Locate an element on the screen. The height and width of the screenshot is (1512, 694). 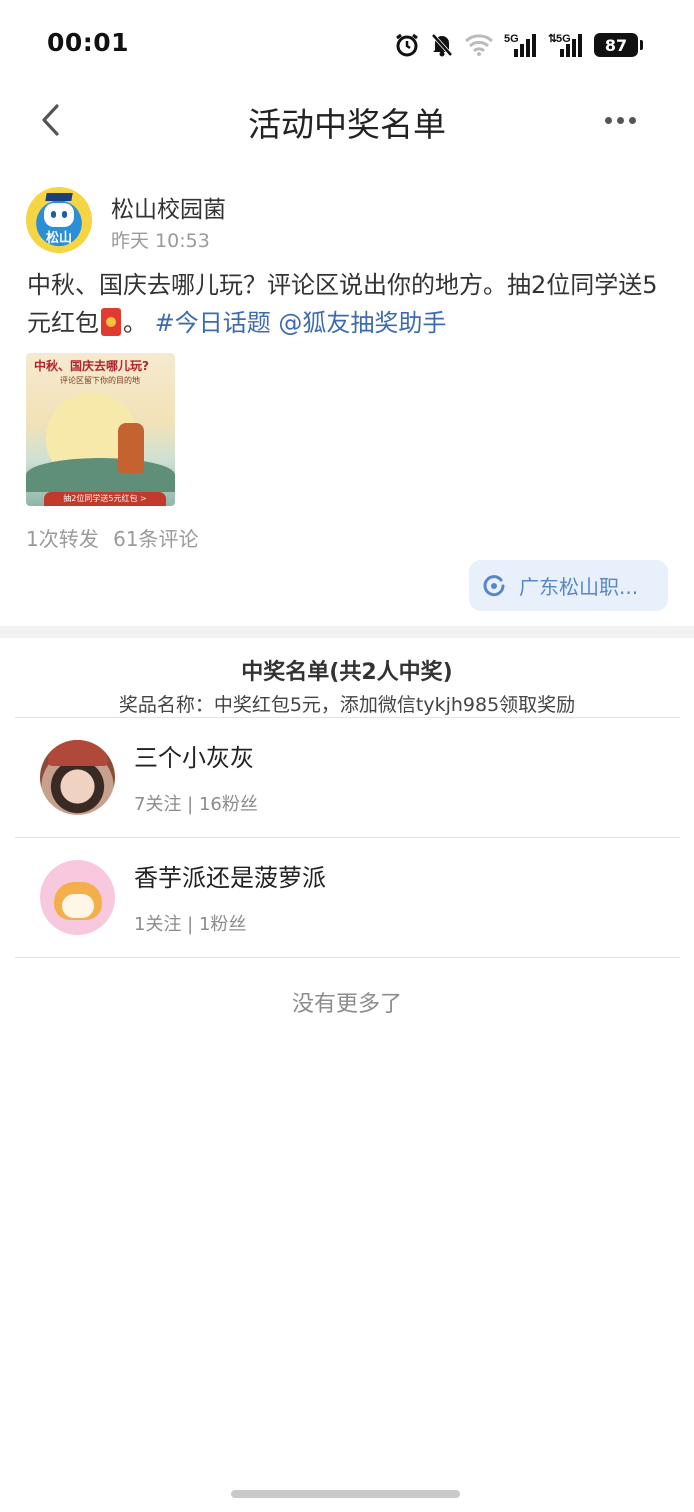
image-subtitle: 评论区留下你的目的地 is located at coordinates (100, 380).